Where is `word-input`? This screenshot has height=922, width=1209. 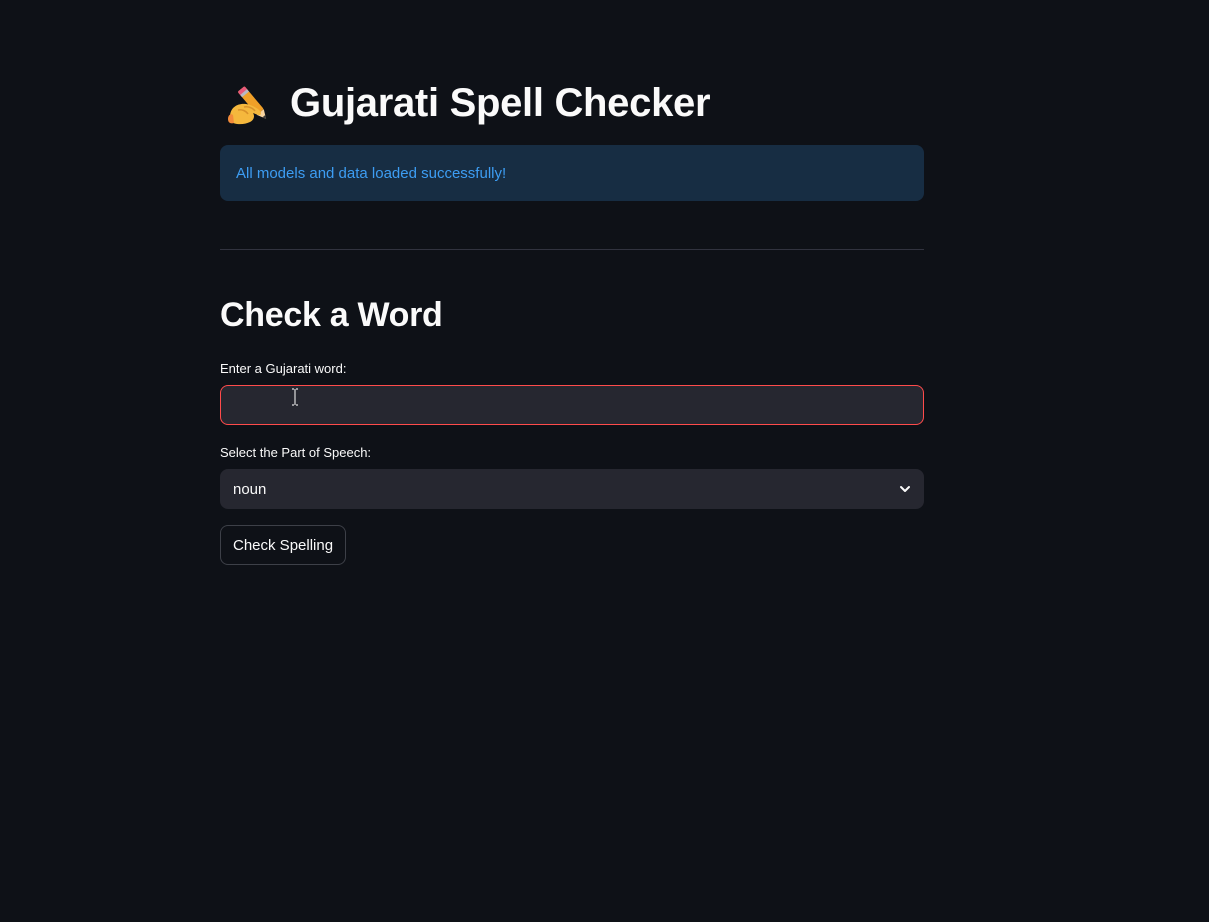
word-input is located at coordinates (572, 405).